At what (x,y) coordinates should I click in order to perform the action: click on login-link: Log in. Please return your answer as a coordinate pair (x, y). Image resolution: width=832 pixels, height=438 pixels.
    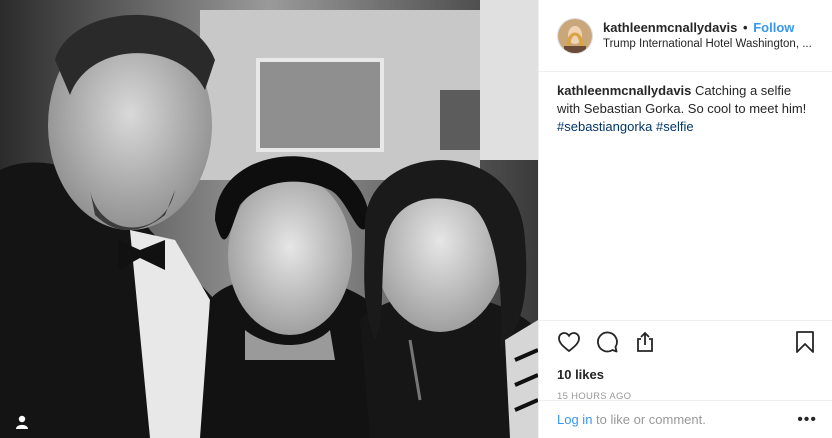
    Looking at the image, I should click on (574, 419).